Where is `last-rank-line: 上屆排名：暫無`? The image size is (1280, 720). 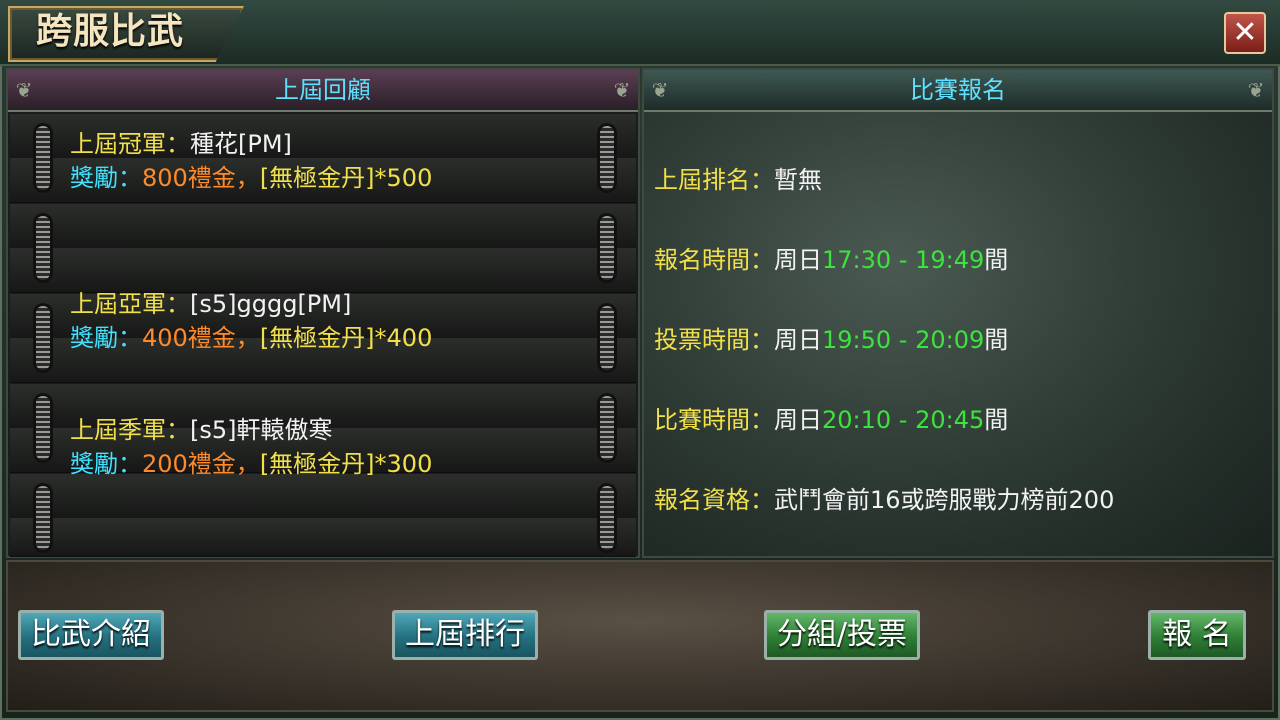 last-rank-line: 上屆排名：暫無 is located at coordinates (738, 177).